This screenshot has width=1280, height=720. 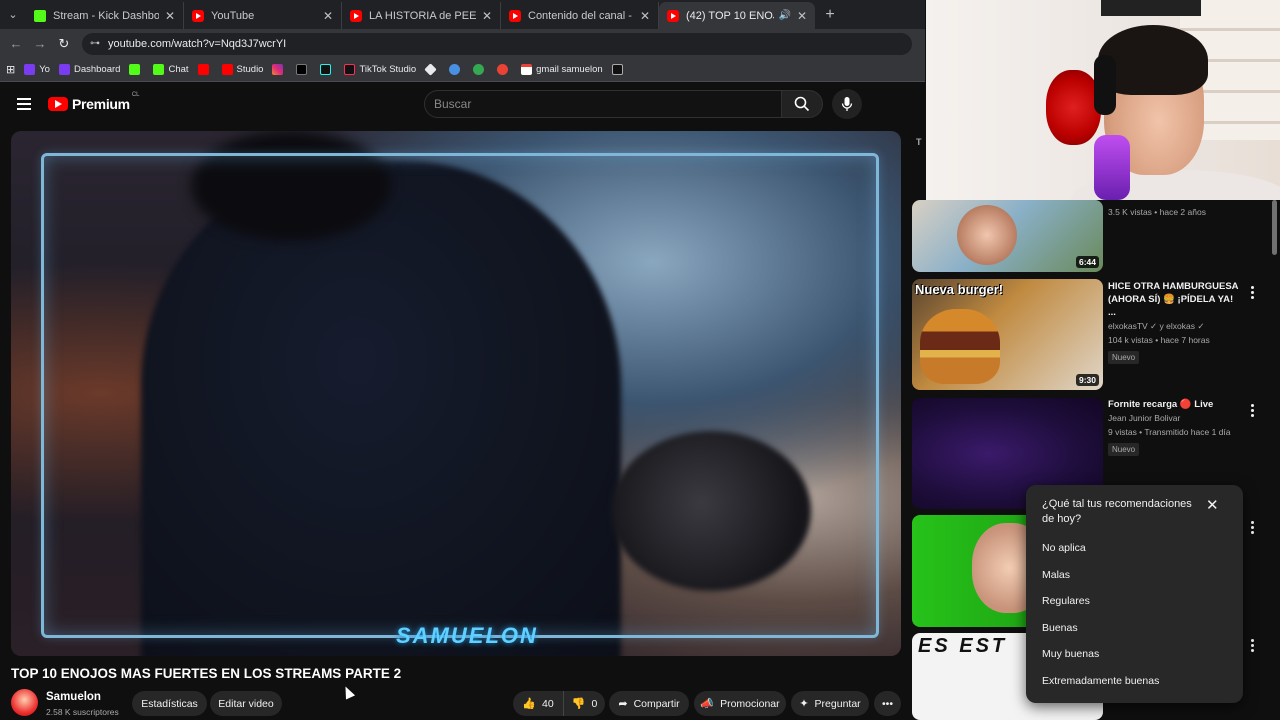 I want to click on forward-icon: →, so click(x=40, y=43).